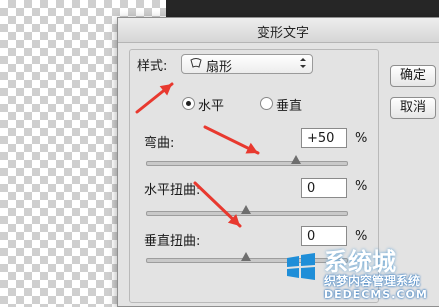  I want to click on windows-logo-icon, so click(301, 266).